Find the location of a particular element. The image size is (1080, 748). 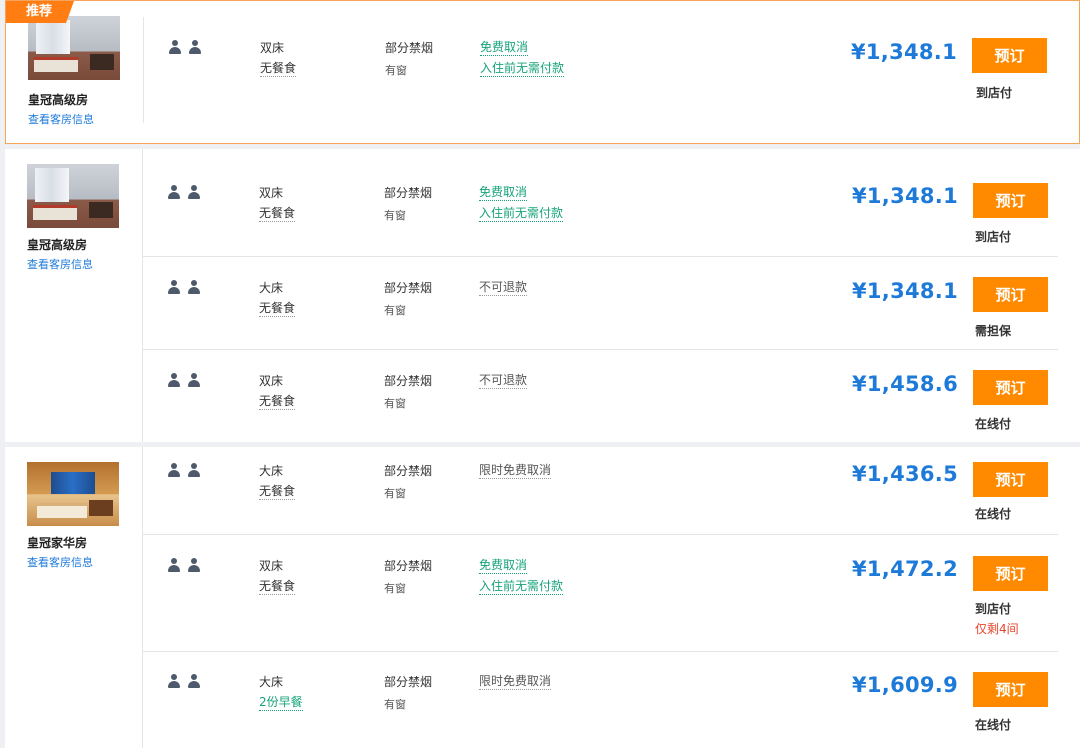

payment-type: 需担保 is located at coordinates (993, 331).